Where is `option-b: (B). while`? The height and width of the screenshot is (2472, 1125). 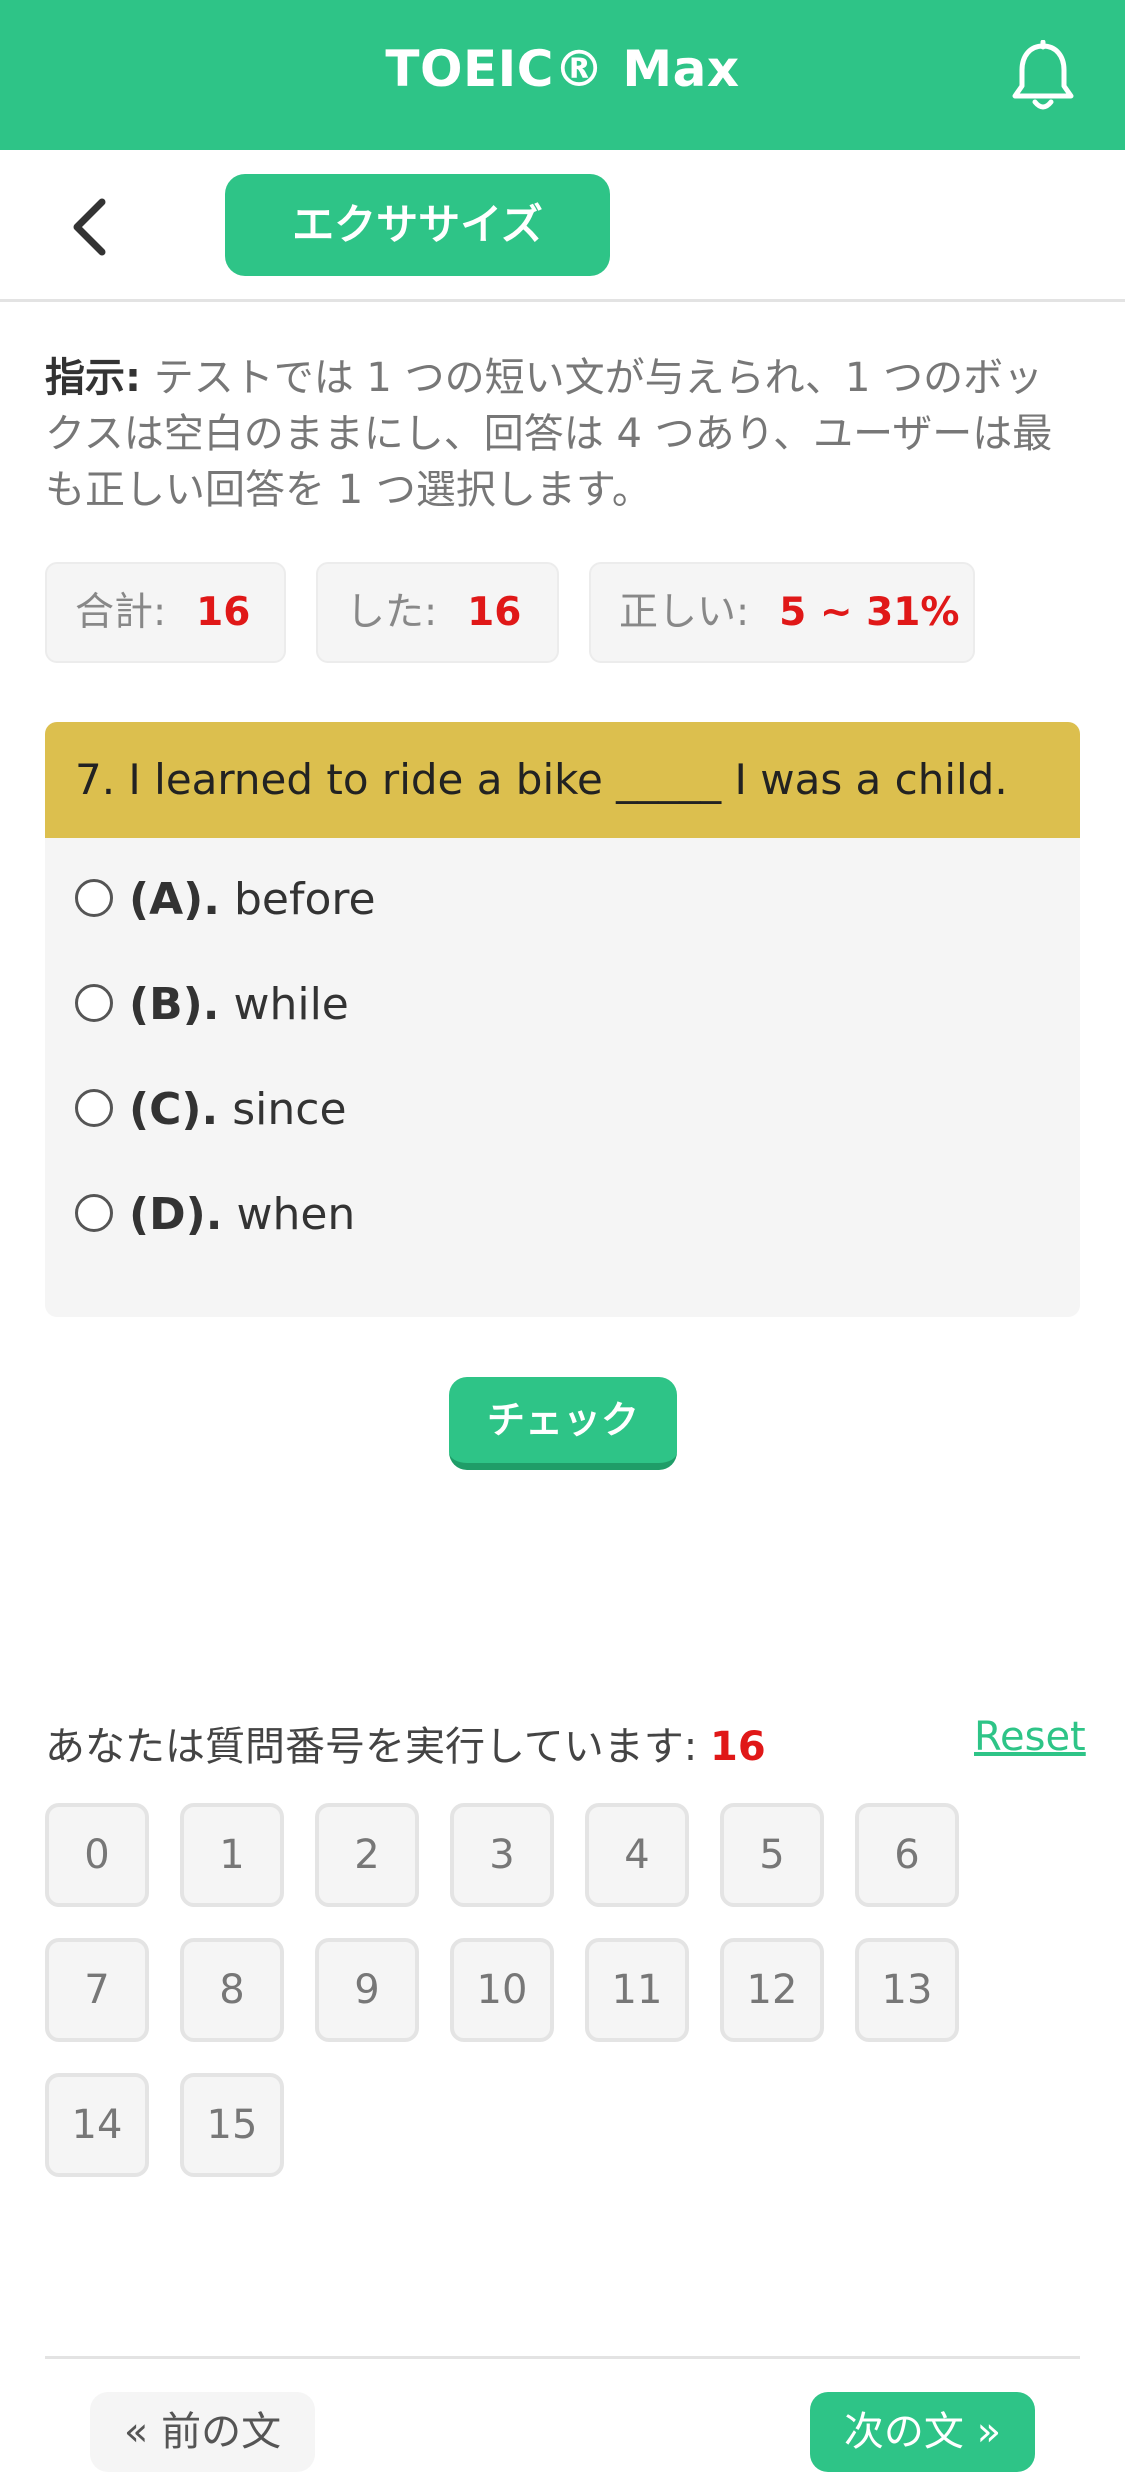 option-b: (B). while is located at coordinates (212, 1005).